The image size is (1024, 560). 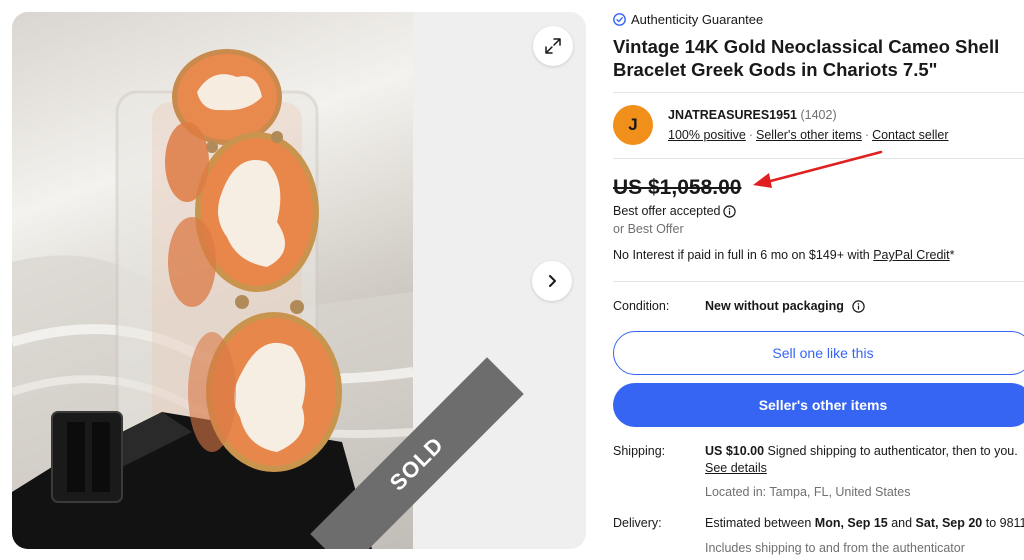 I want to click on best-offer-status: Best offer accepted, so click(x=675, y=211).